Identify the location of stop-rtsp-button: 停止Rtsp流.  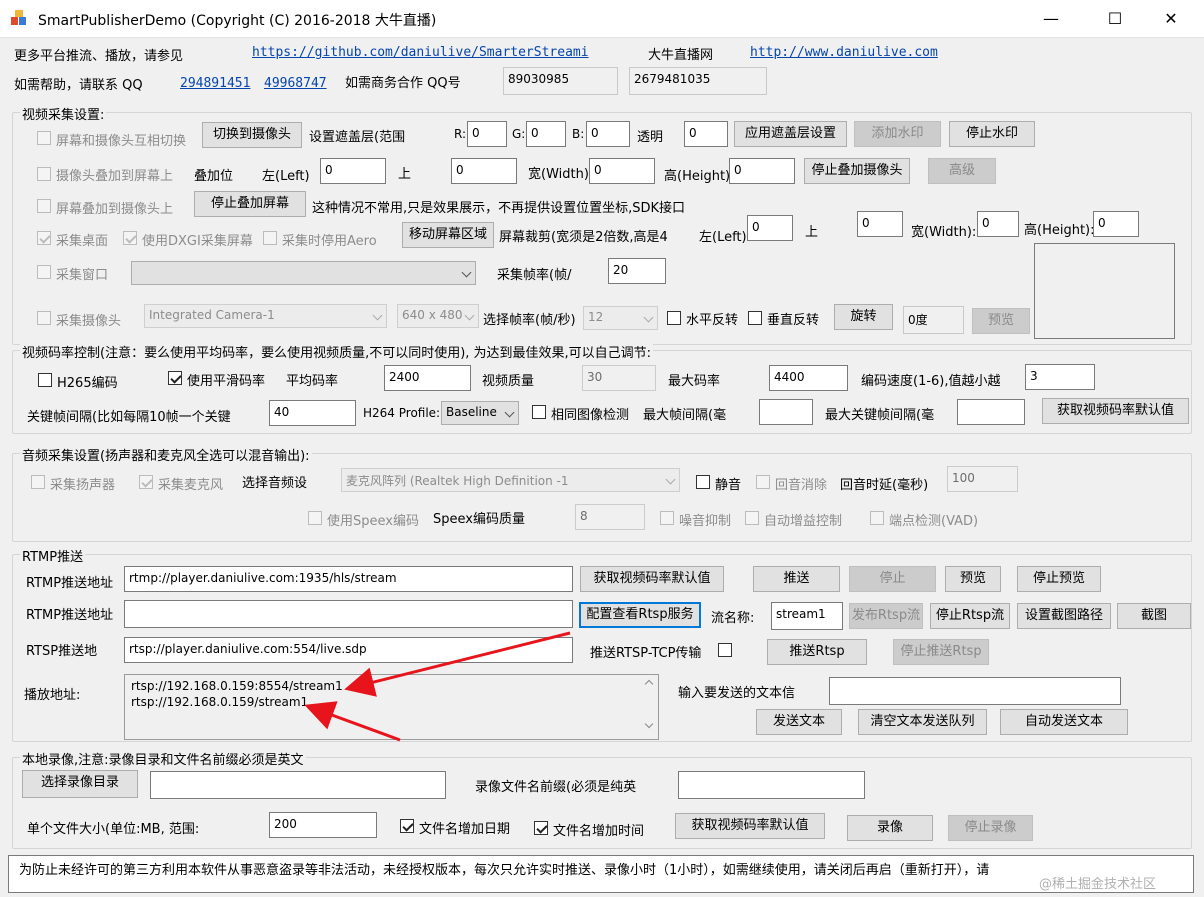
(970, 616).